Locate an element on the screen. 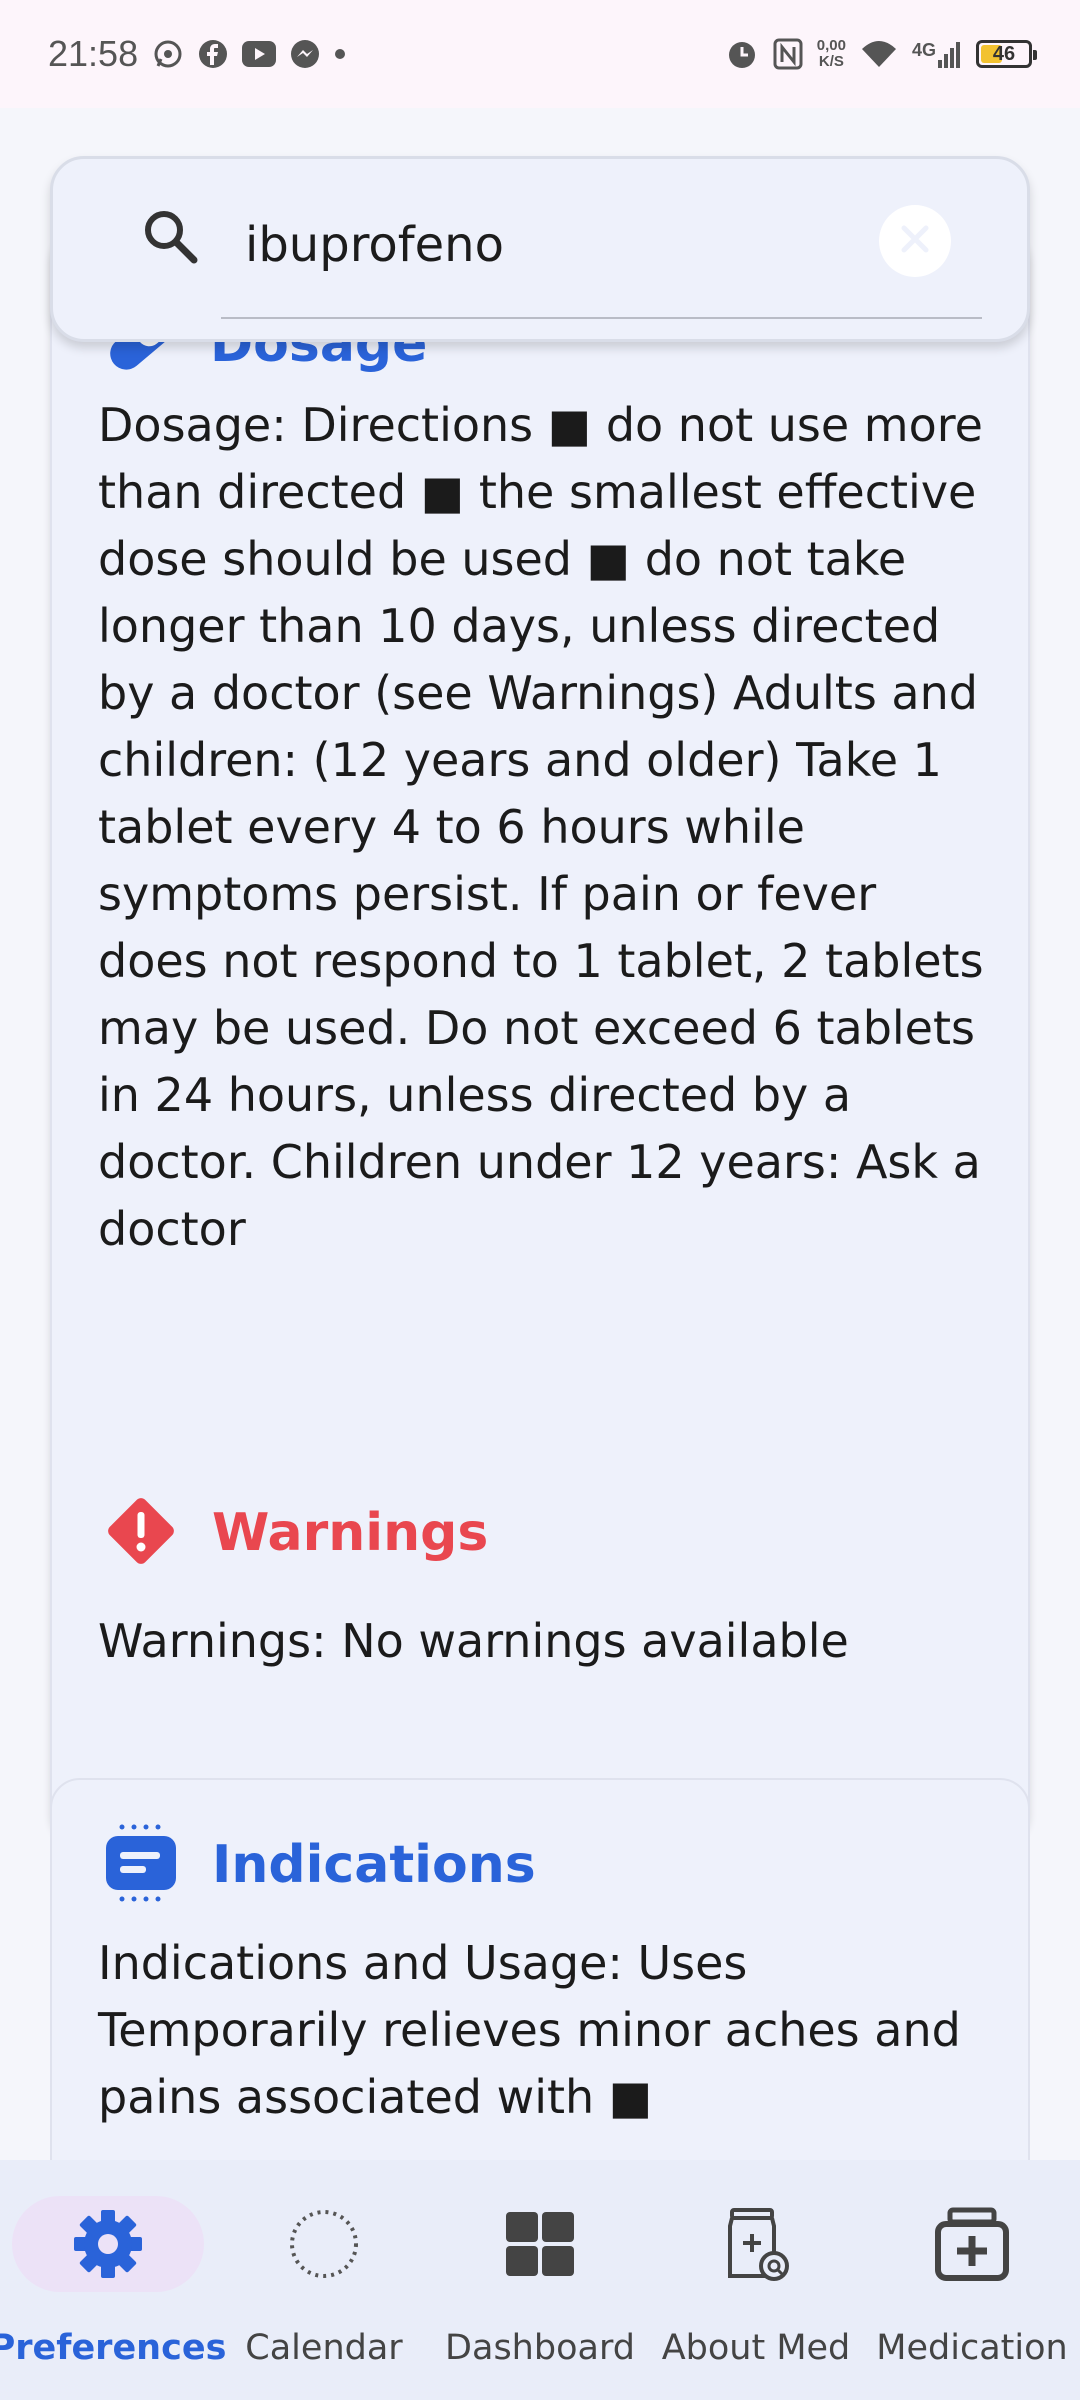 The height and width of the screenshot is (2400, 1080). gear-icon is located at coordinates (108, 2244).